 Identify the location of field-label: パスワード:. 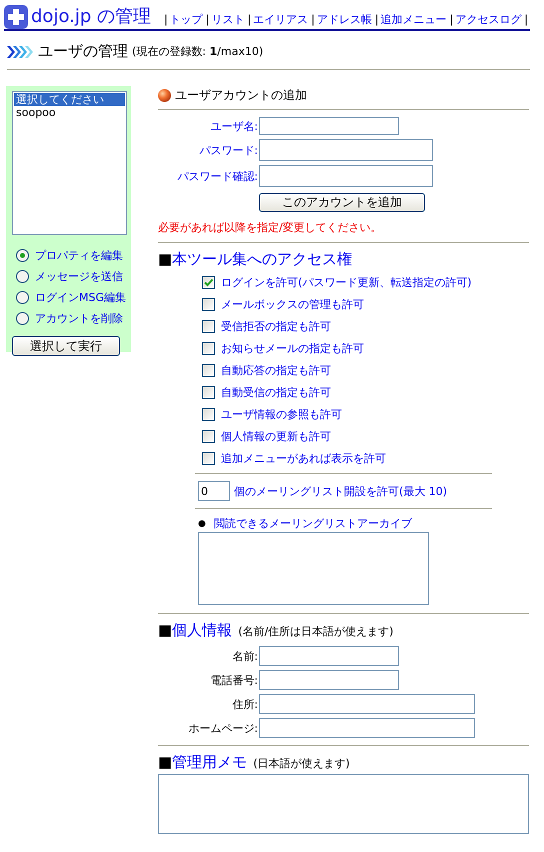
(228, 150).